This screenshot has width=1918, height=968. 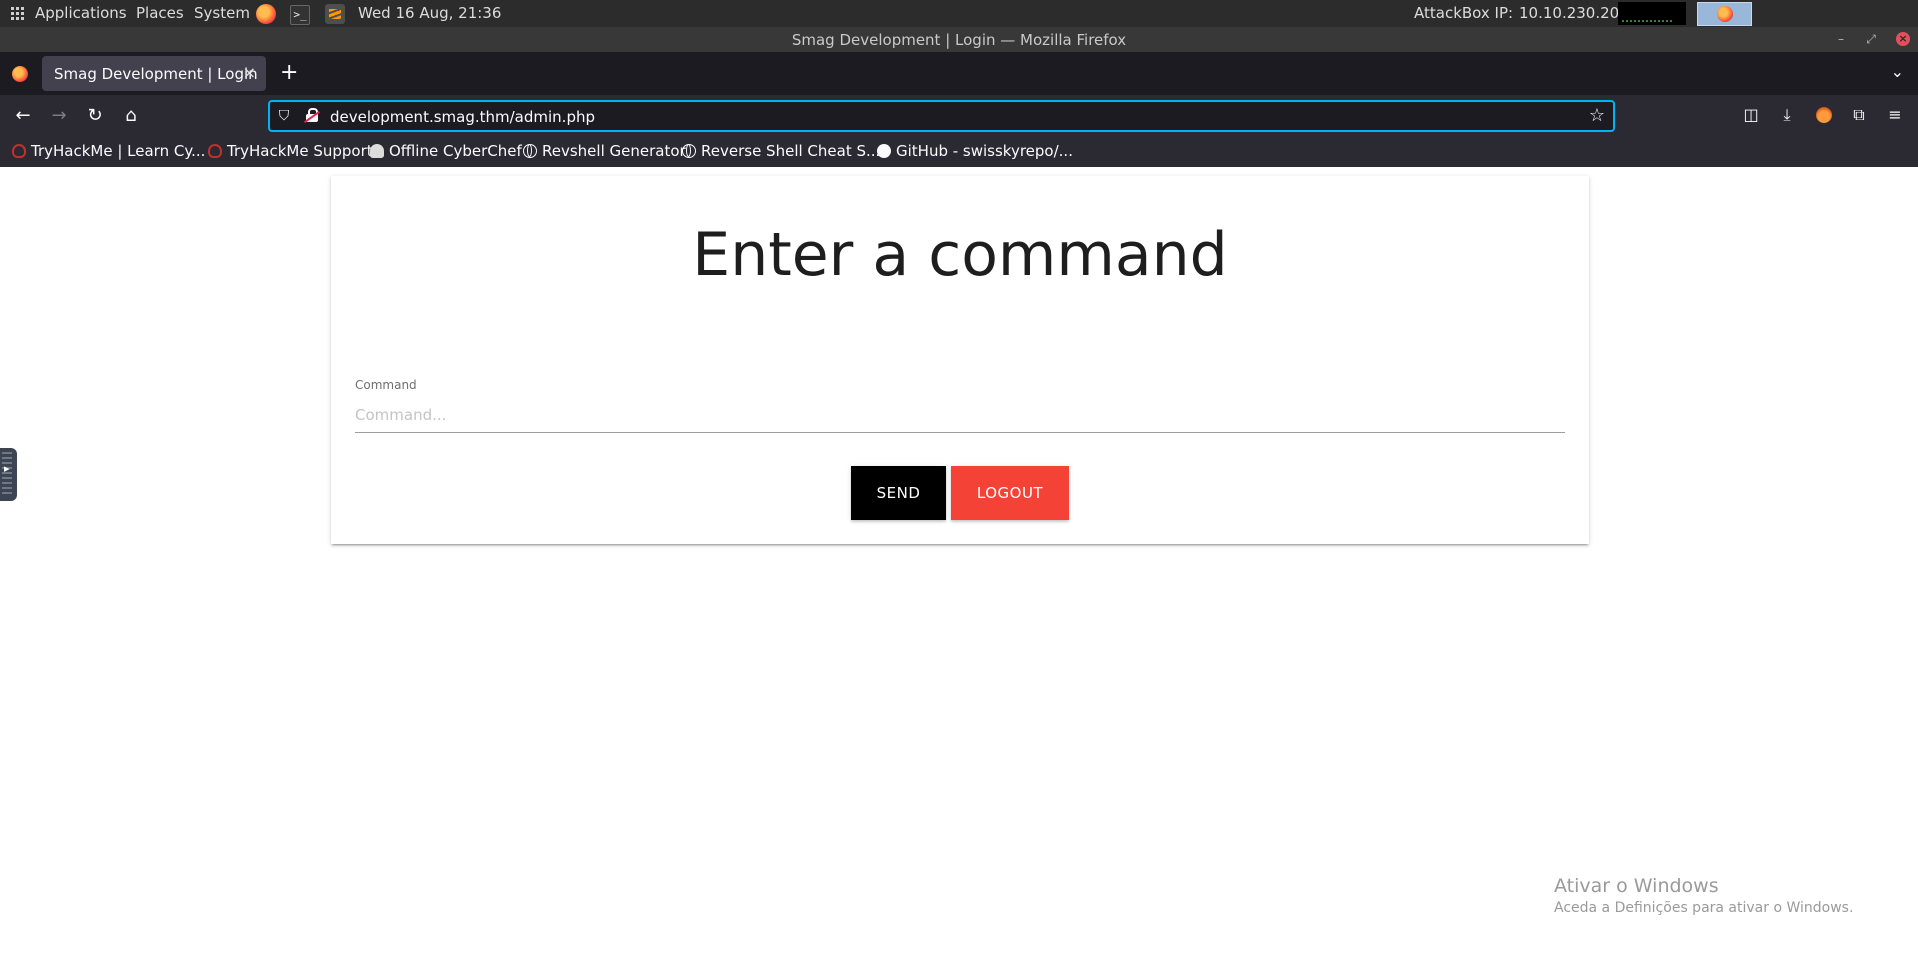 What do you see at coordinates (930, 117) in the screenshot?
I see `url-input` at bounding box center [930, 117].